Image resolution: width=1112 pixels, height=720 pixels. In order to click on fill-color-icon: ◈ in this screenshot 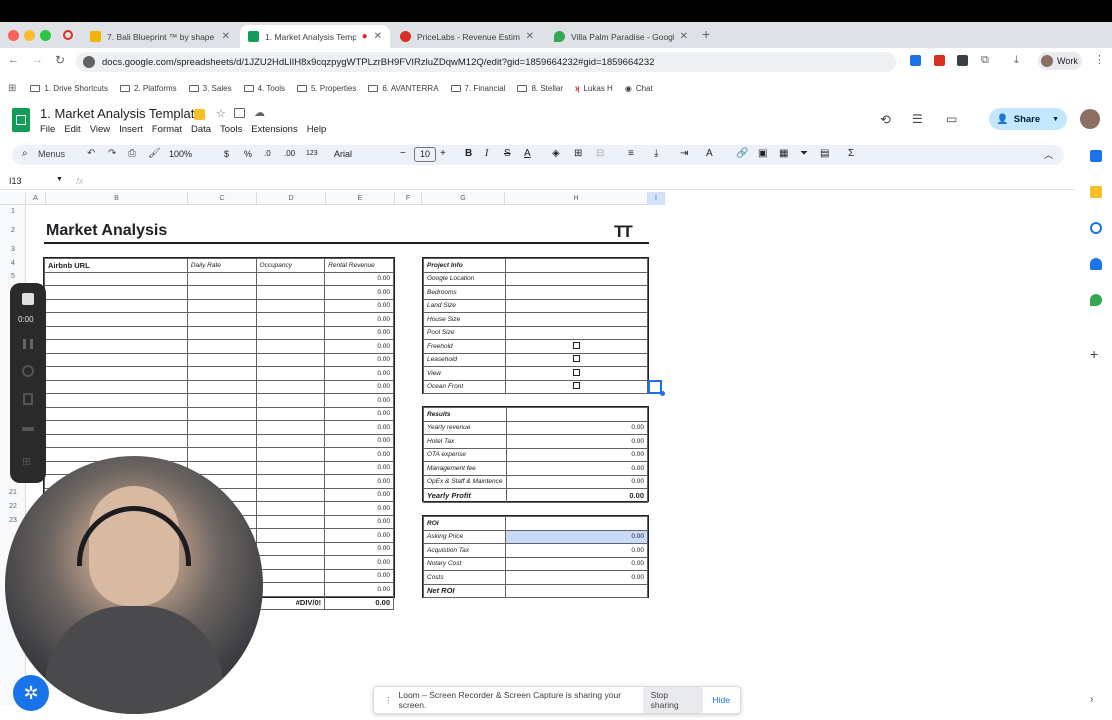, I will do `click(556, 153)`.